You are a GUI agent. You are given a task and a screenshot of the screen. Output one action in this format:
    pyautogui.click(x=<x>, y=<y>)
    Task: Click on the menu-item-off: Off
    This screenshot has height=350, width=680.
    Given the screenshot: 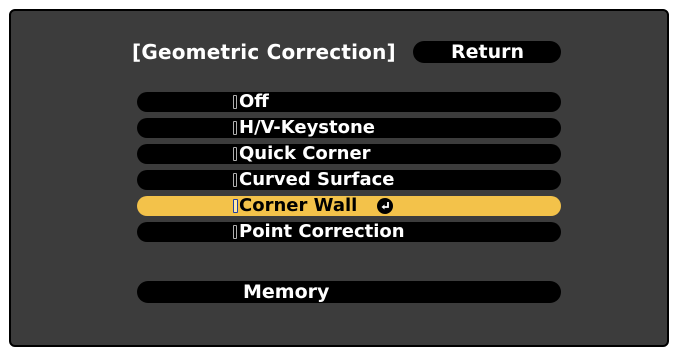 What is the action you would take?
    pyautogui.click(x=349, y=102)
    